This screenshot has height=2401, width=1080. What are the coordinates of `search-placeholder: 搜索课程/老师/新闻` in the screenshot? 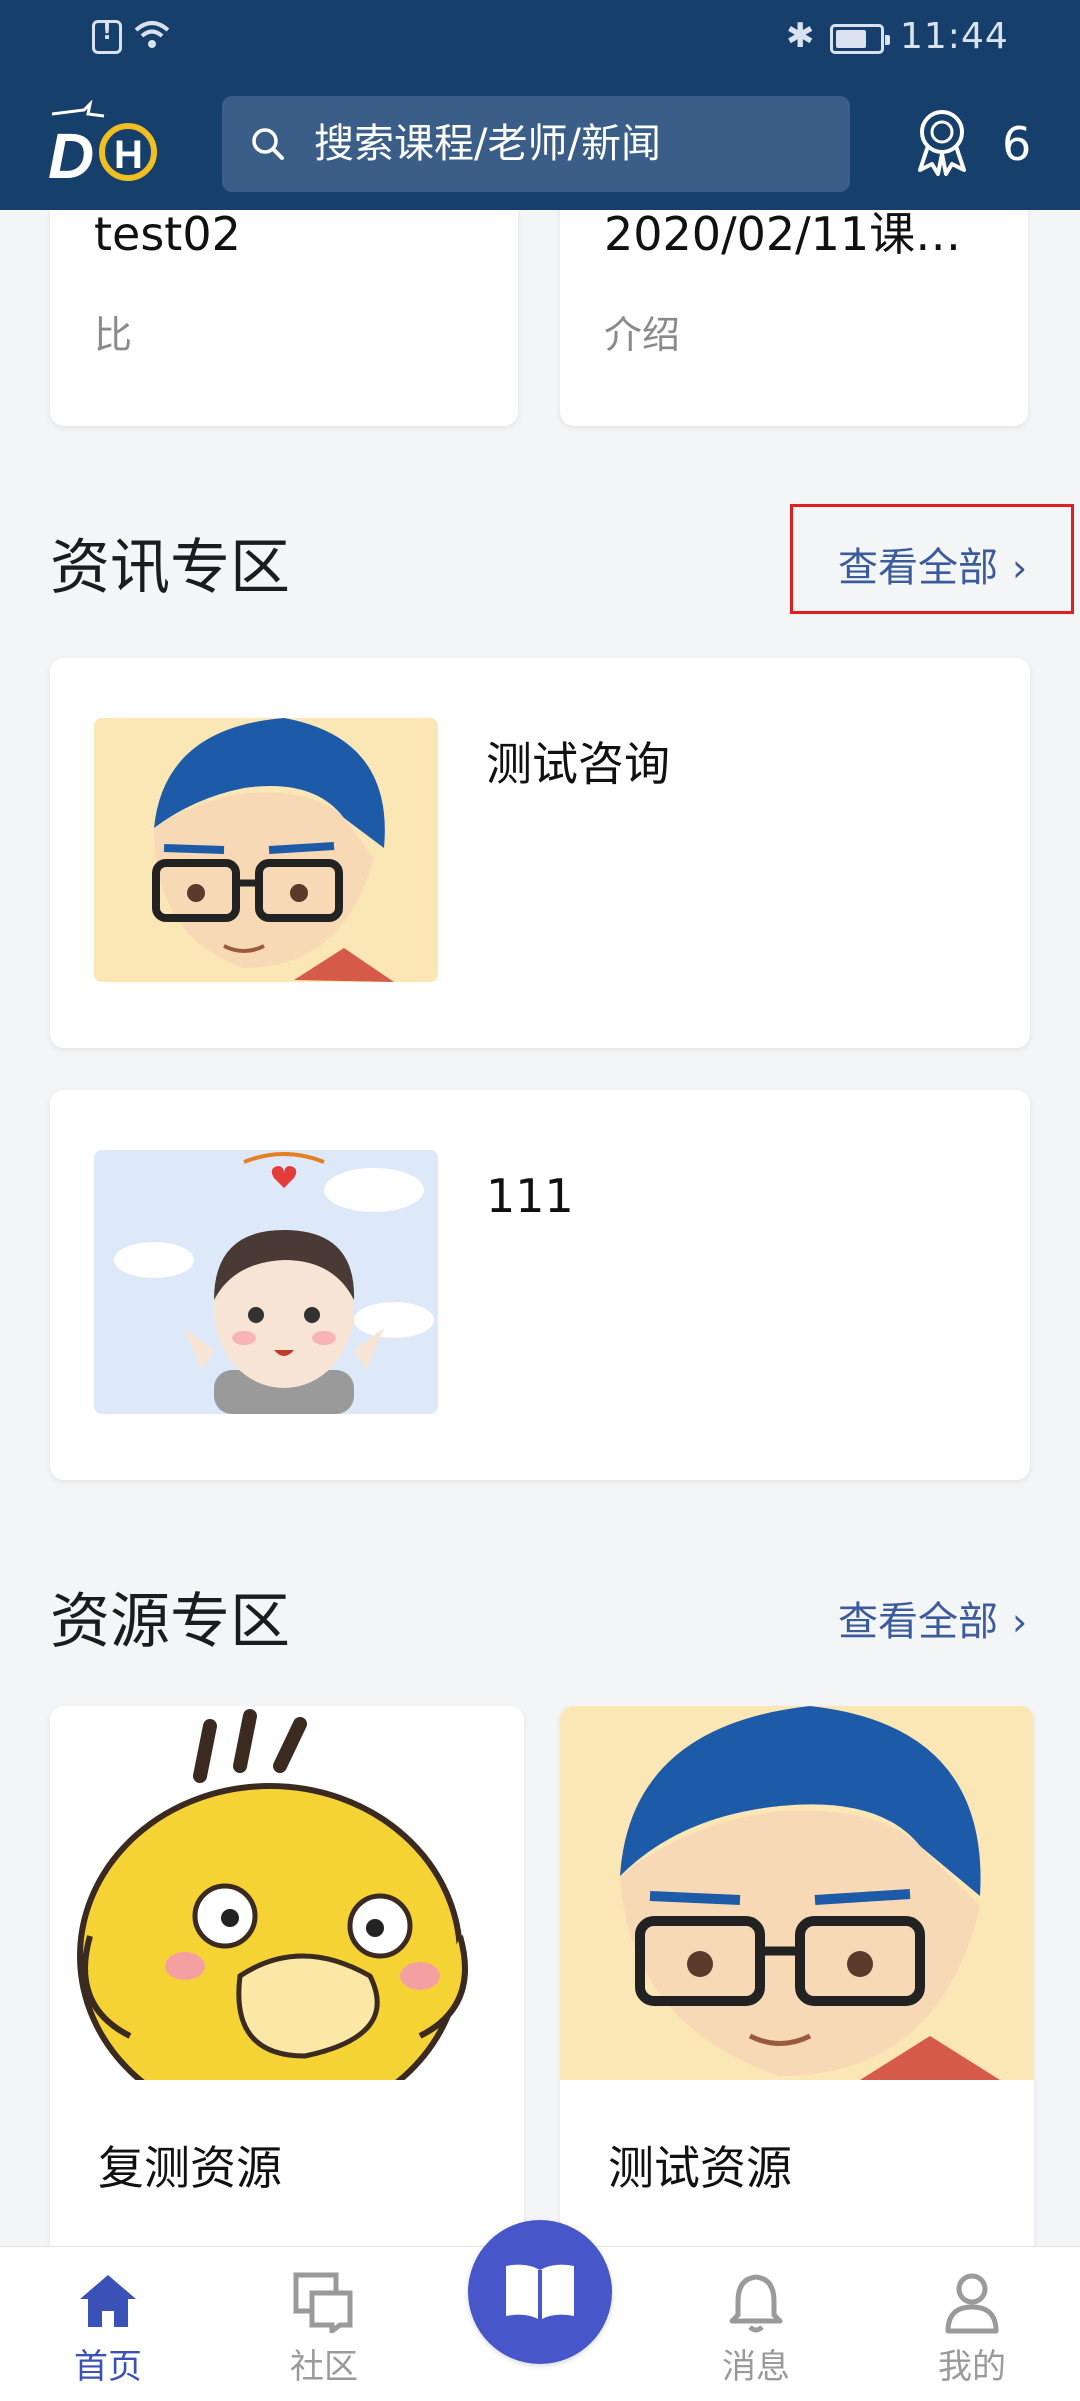 It's located at (487, 144).